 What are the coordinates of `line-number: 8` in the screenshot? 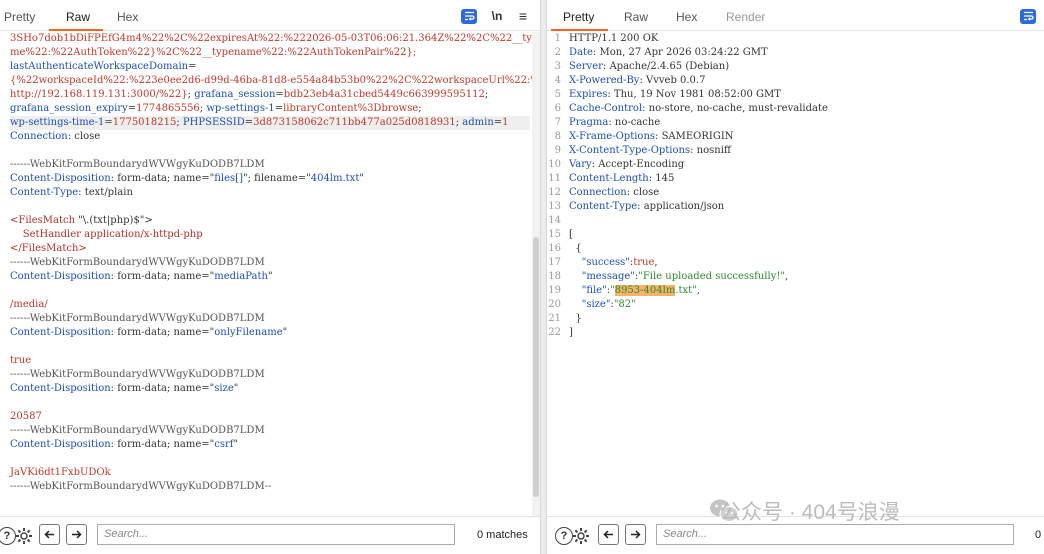 It's located at (557, 136).